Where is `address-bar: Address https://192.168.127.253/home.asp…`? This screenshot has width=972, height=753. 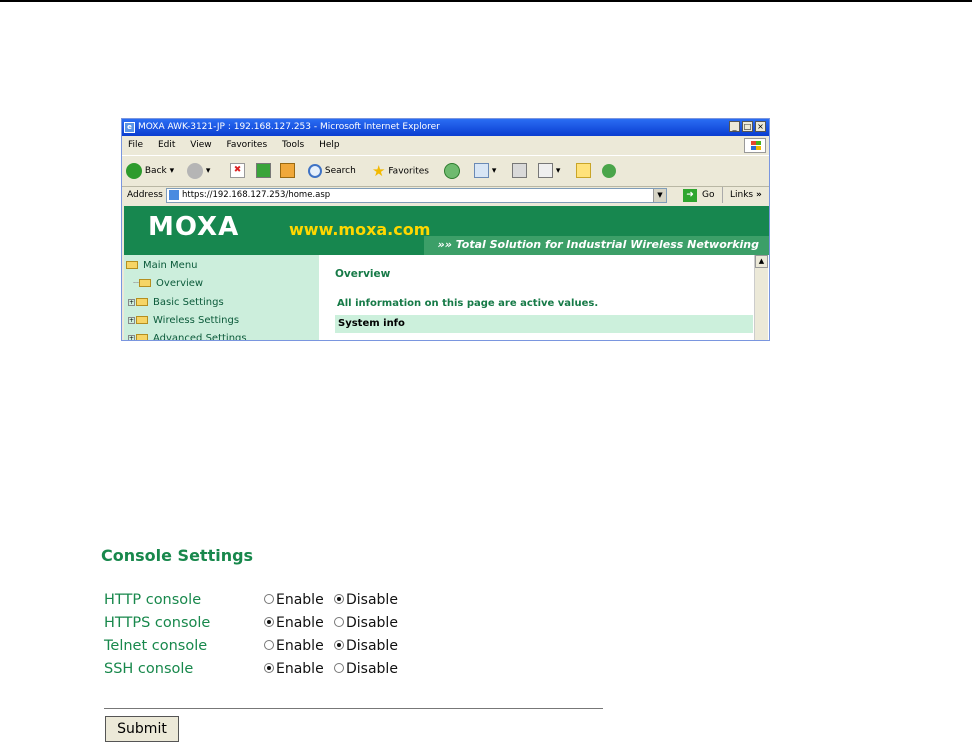 address-bar: Address https://192.168.127.253/home.asp… is located at coordinates (445, 195).